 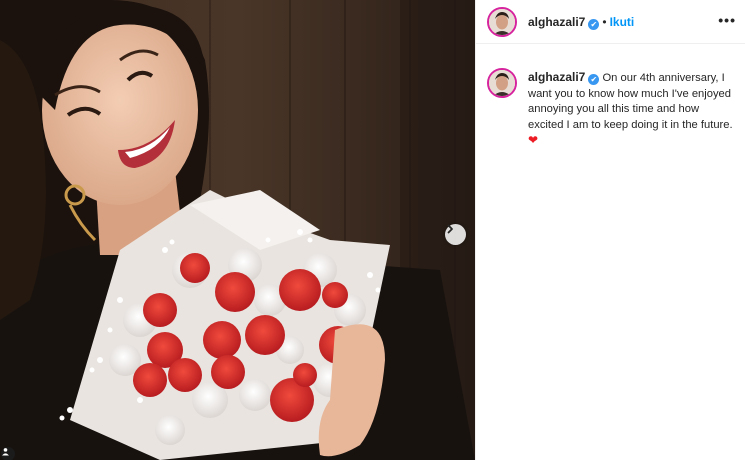 I want to click on post-header: alghazali7 ✔ • Ikuti •••, so click(x=610, y=22).